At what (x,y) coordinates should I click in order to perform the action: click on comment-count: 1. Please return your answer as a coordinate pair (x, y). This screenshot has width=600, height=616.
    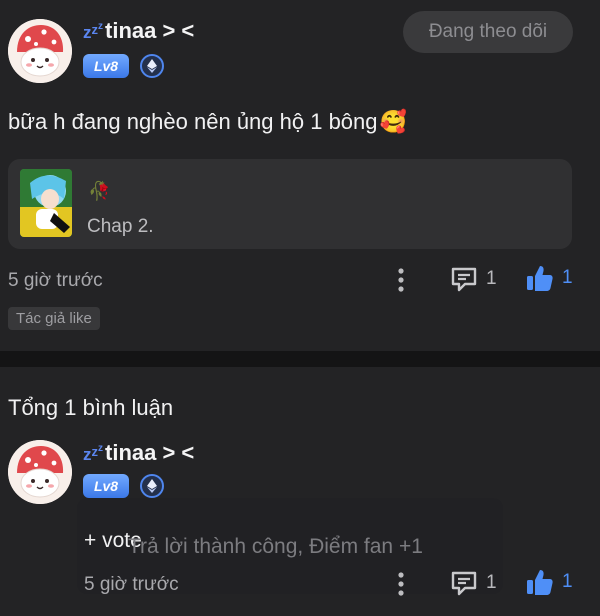
    Looking at the image, I should click on (491, 278).